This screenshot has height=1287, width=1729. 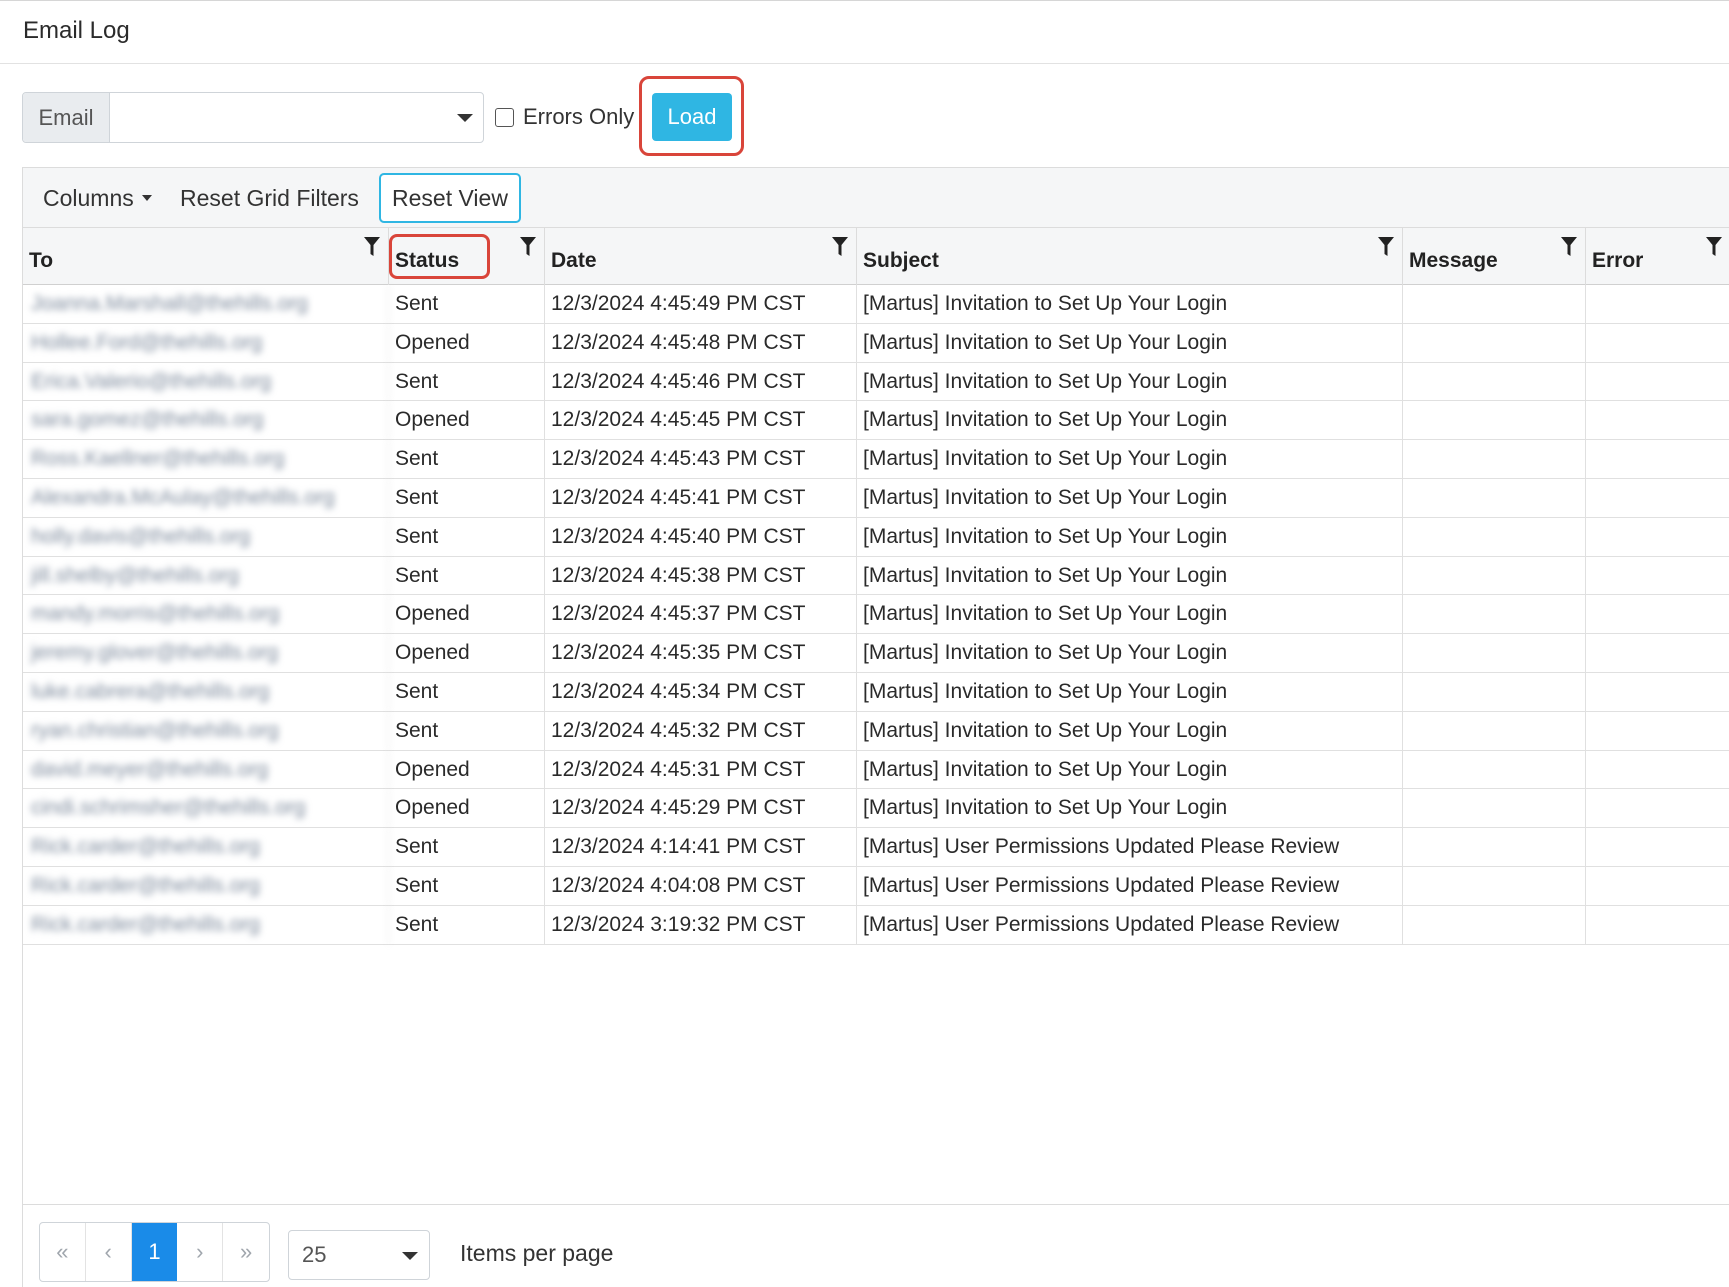 I want to click on column-header-label: Error, so click(x=1618, y=260).